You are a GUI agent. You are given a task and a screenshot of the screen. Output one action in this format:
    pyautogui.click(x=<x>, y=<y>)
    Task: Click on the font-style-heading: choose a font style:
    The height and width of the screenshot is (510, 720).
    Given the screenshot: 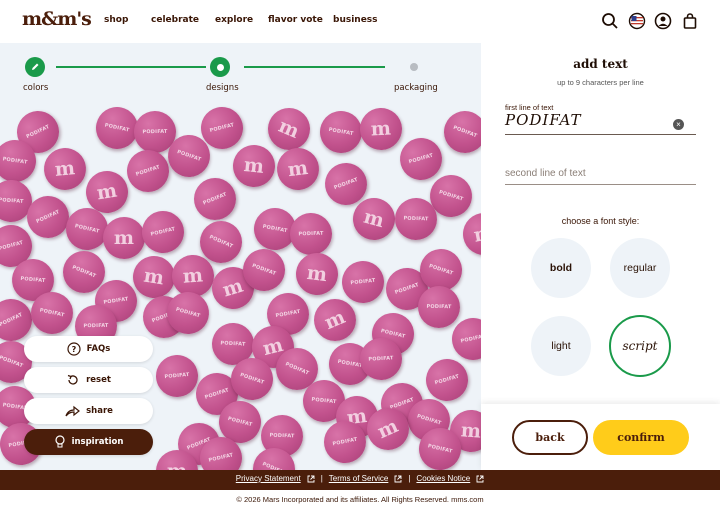 What is the action you would take?
    pyautogui.click(x=600, y=221)
    